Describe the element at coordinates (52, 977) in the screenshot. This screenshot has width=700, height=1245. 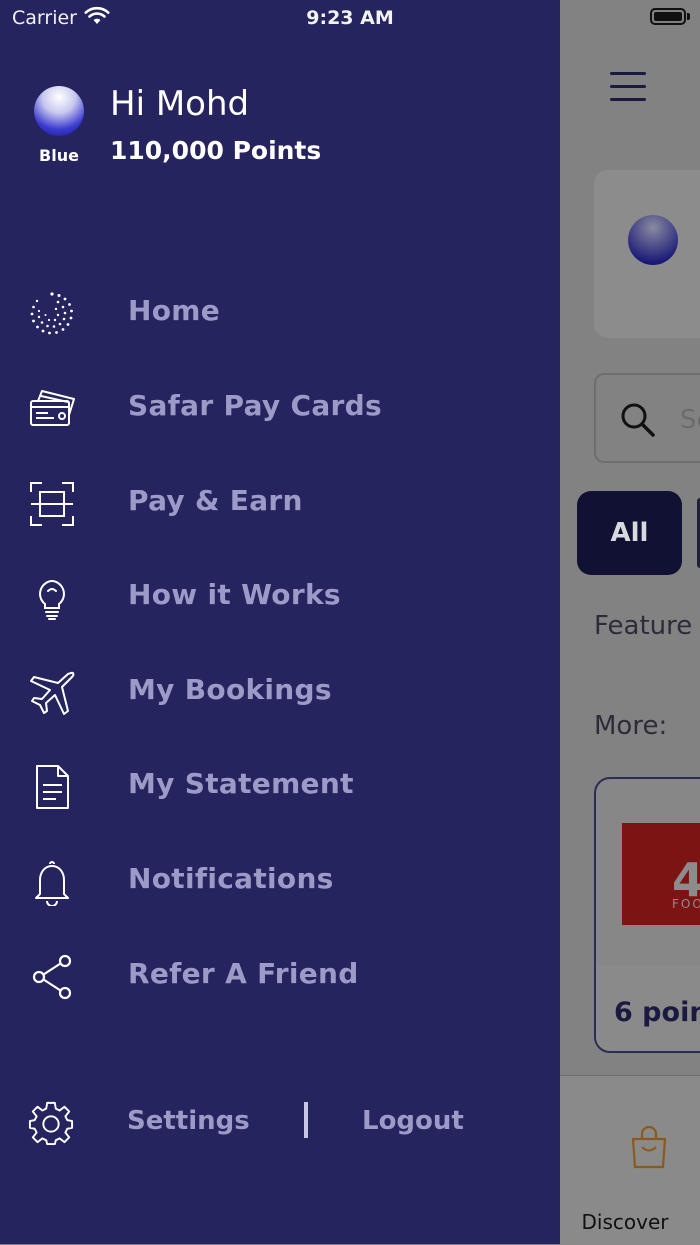
I see `share-icon` at that location.